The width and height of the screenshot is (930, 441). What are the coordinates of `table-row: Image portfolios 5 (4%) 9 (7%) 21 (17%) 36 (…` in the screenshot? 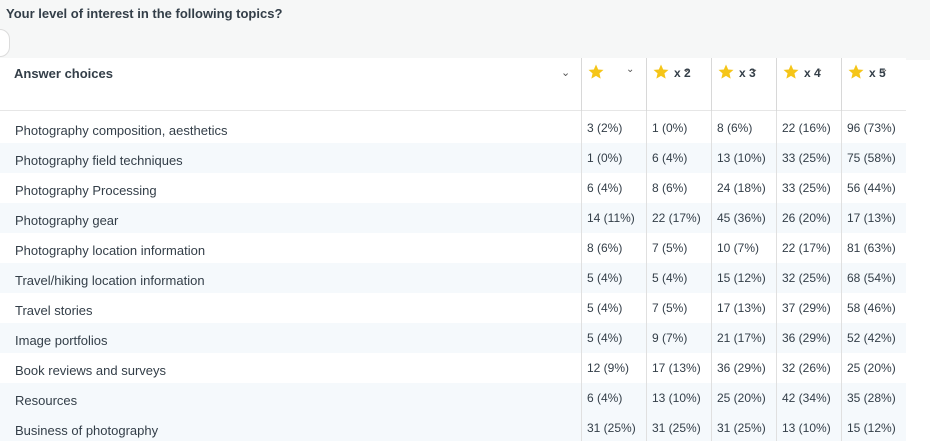 It's located at (453, 338).